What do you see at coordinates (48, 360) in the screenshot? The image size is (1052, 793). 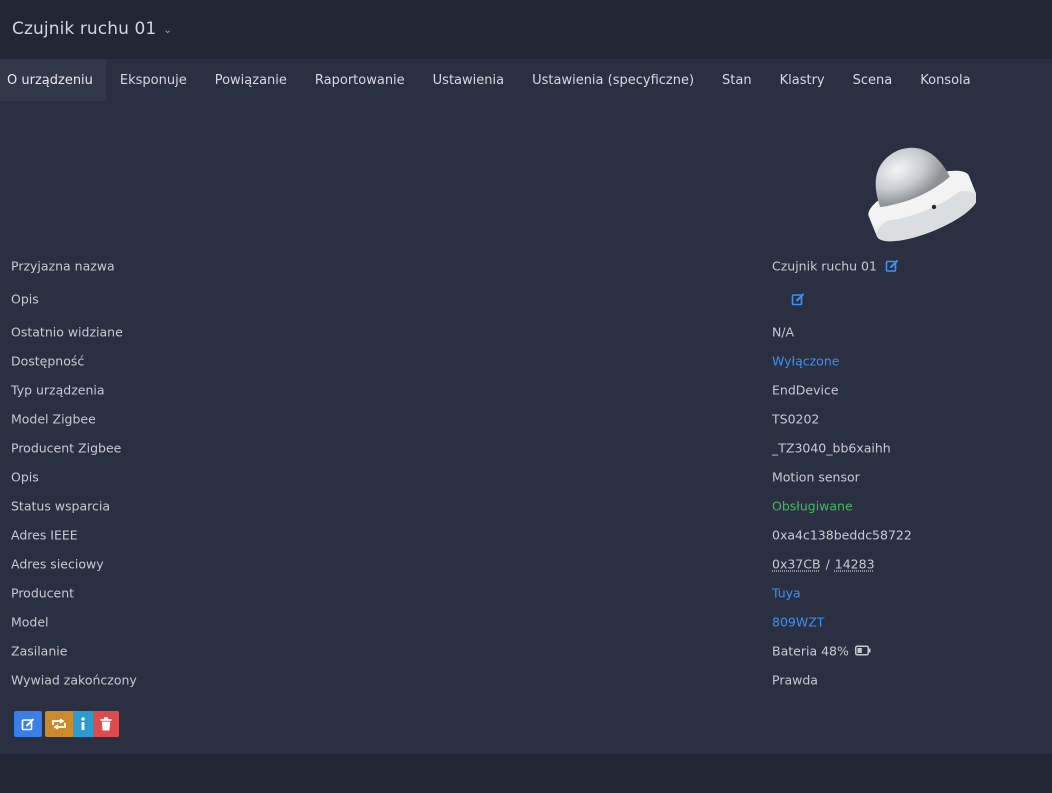 I see `label-availability: Dostępność` at bounding box center [48, 360].